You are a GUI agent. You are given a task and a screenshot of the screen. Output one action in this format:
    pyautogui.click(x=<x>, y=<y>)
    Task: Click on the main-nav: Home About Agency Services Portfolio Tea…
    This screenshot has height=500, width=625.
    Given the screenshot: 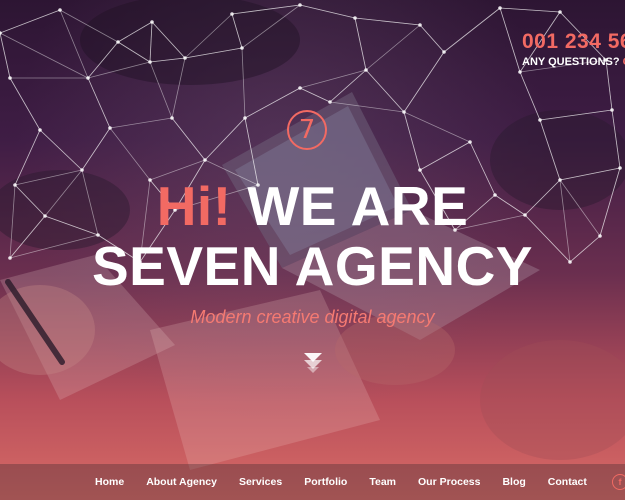 What is the action you would take?
    pyautogui.click(x=341, y=482)
    